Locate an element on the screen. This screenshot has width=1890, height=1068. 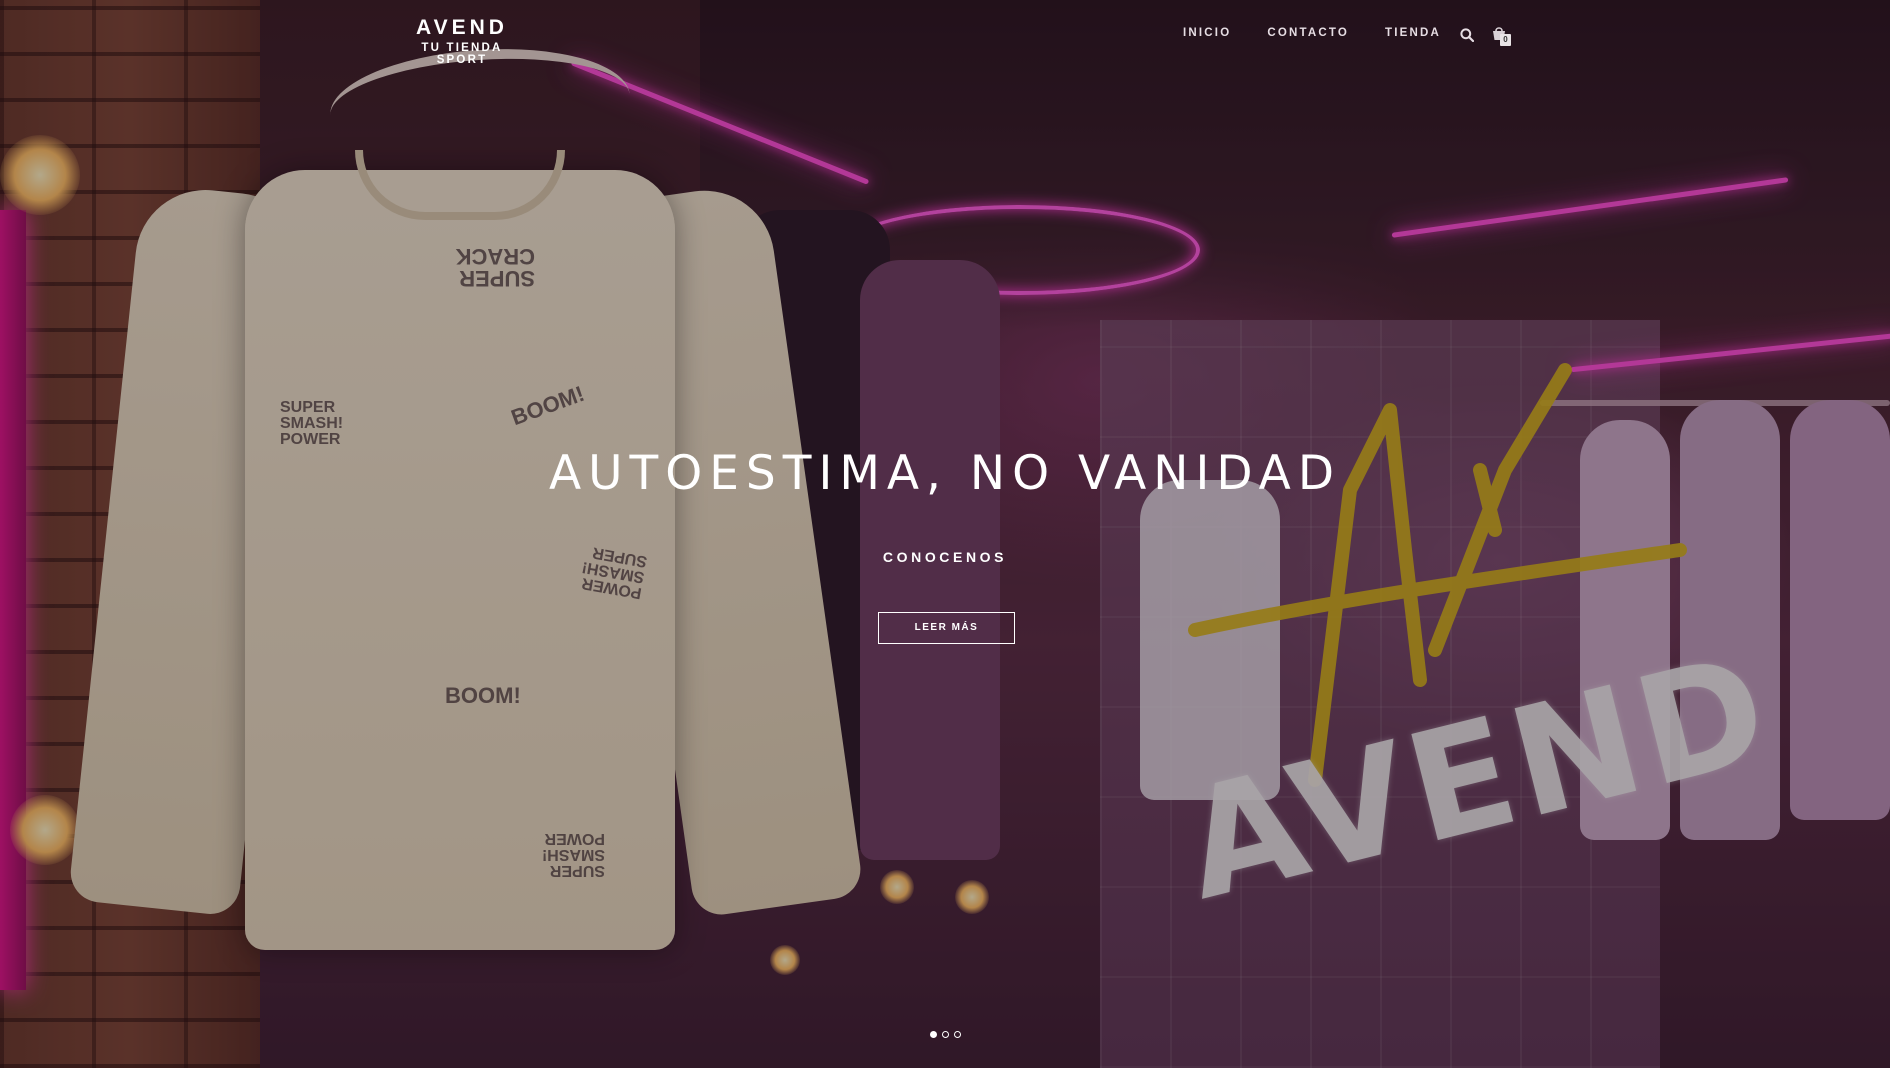
brand-name: AVEND is located at coordinates (462, 27).